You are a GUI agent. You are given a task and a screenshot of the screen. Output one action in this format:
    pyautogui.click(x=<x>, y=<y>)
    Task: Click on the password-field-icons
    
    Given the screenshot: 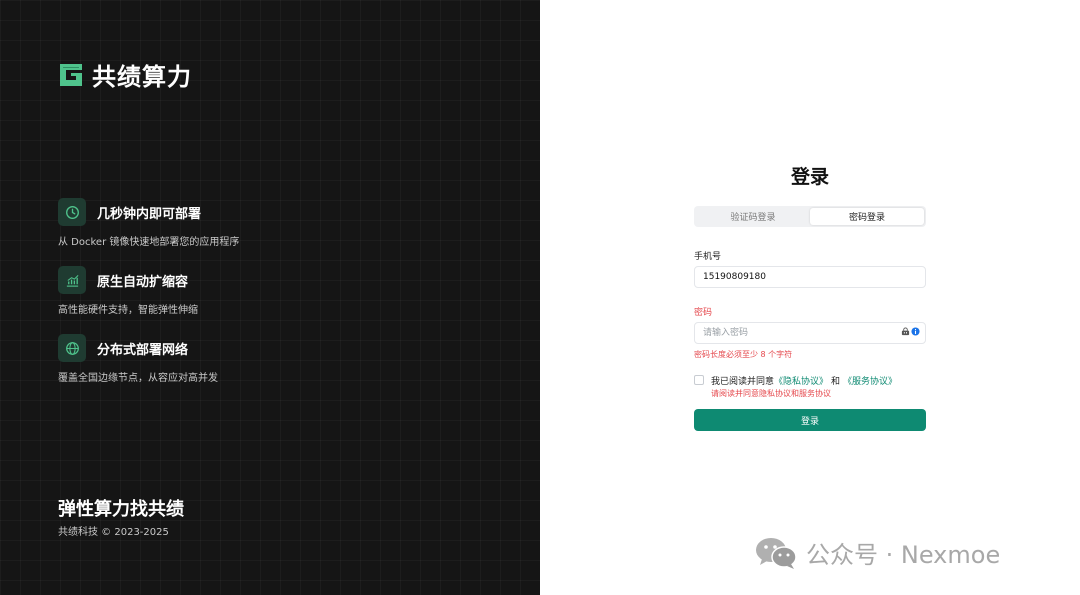 What is the action you would take?
    pyautogui.click(x=910, y=331)
    